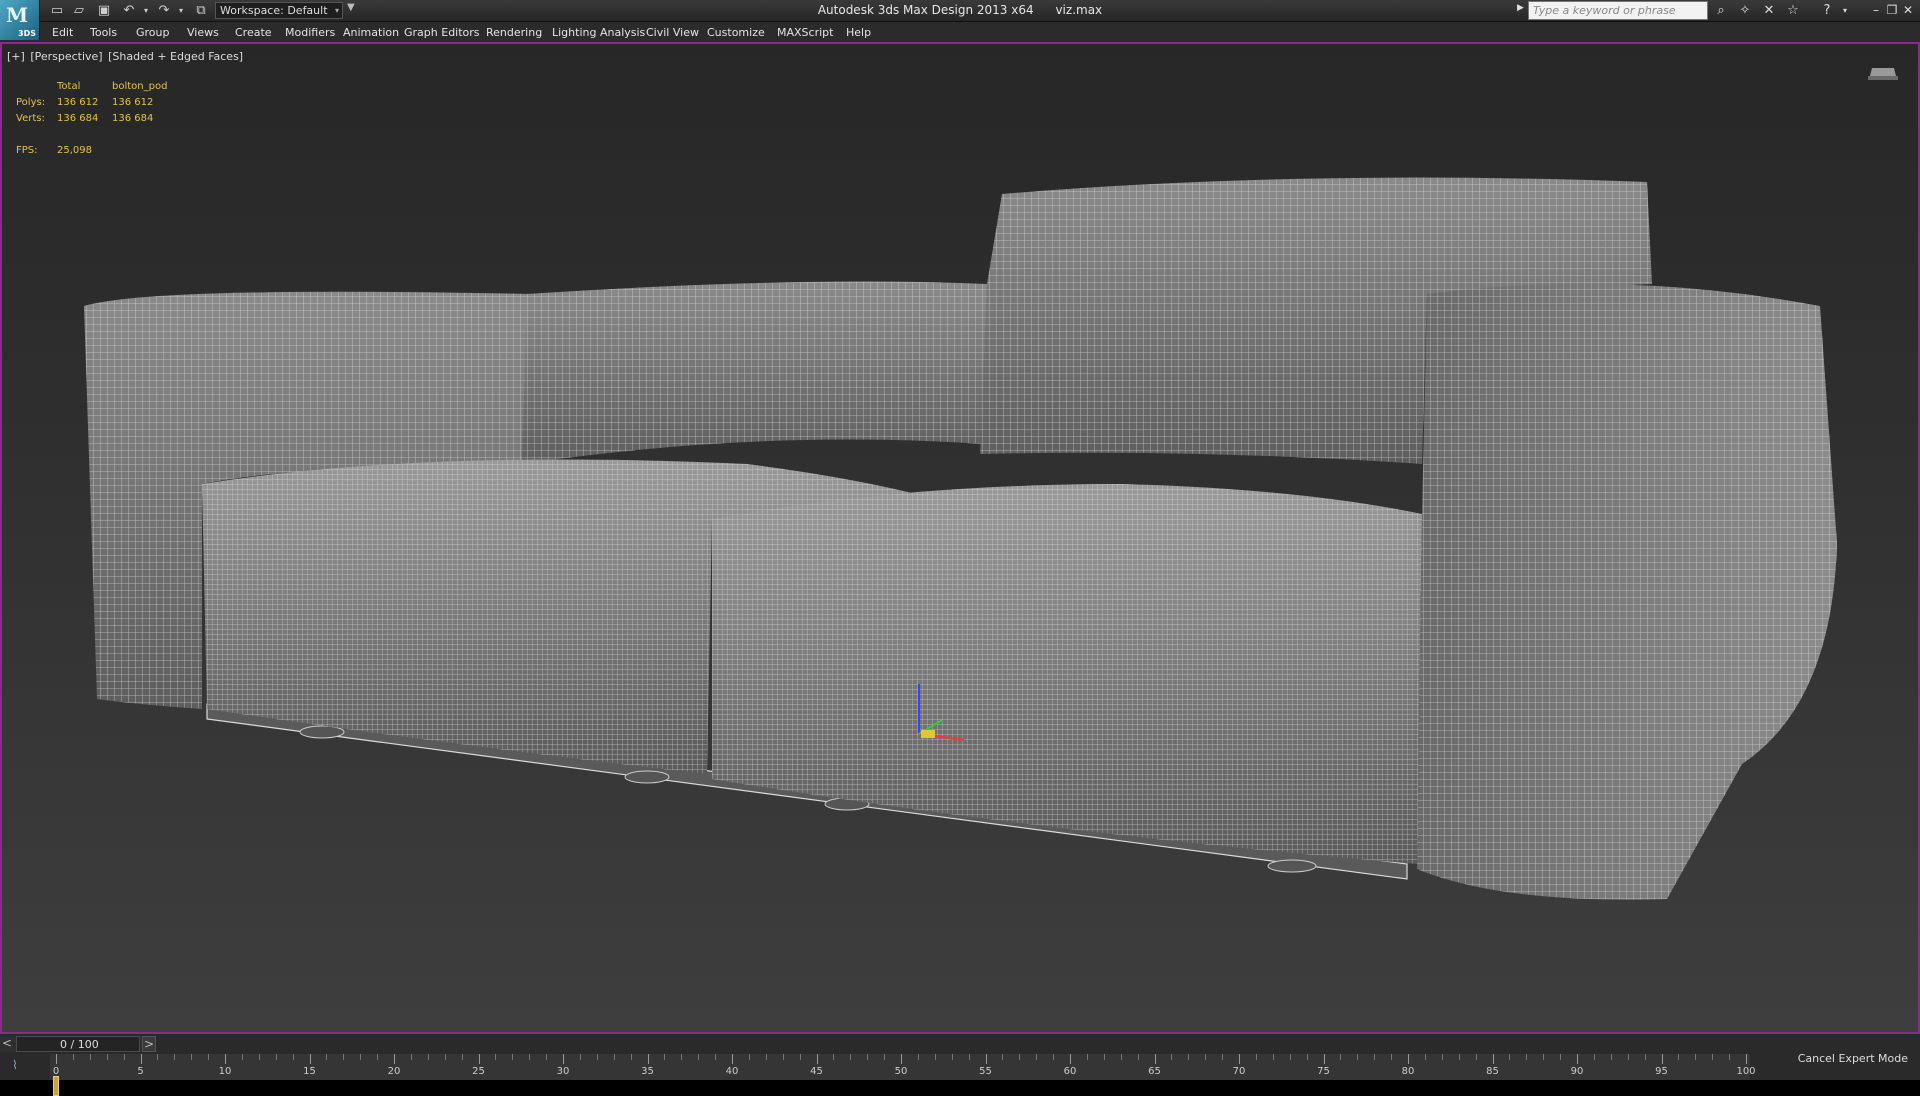 The width and height of the screenshot is (1920, 1096). What do you see at coordinates (181, 10) in the screenshot?
I see `redo-dropdown-icon: ▾` at bounding box center [181, 10].